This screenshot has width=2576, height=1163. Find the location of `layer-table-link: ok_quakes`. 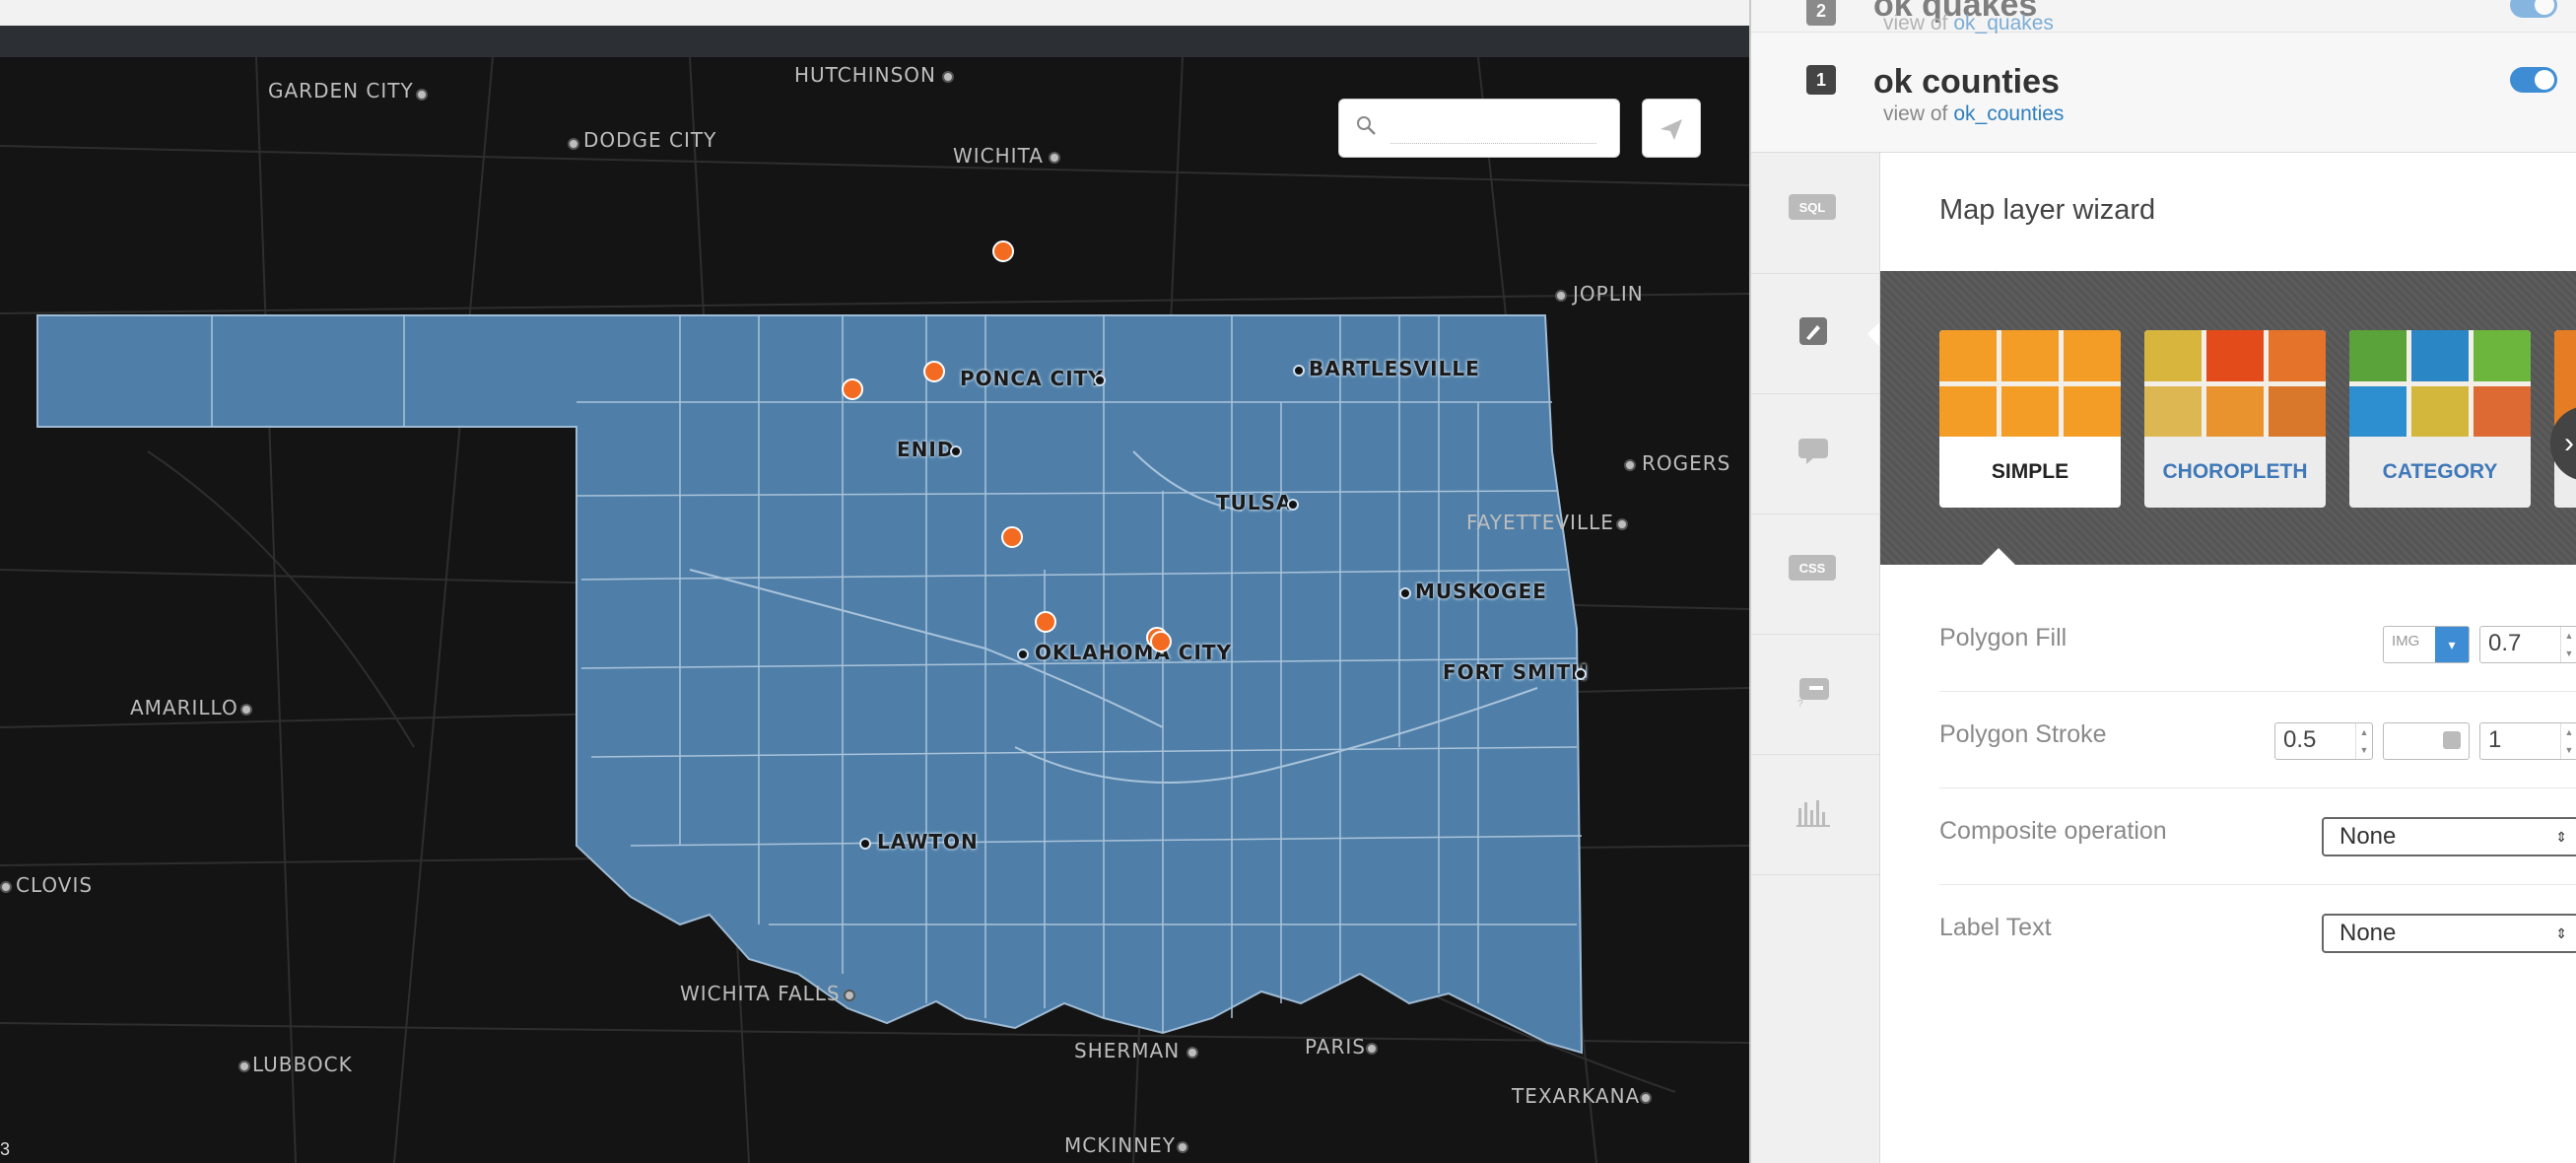

layer-table-link: ok_quakes is located at coordinates (2003, 23).